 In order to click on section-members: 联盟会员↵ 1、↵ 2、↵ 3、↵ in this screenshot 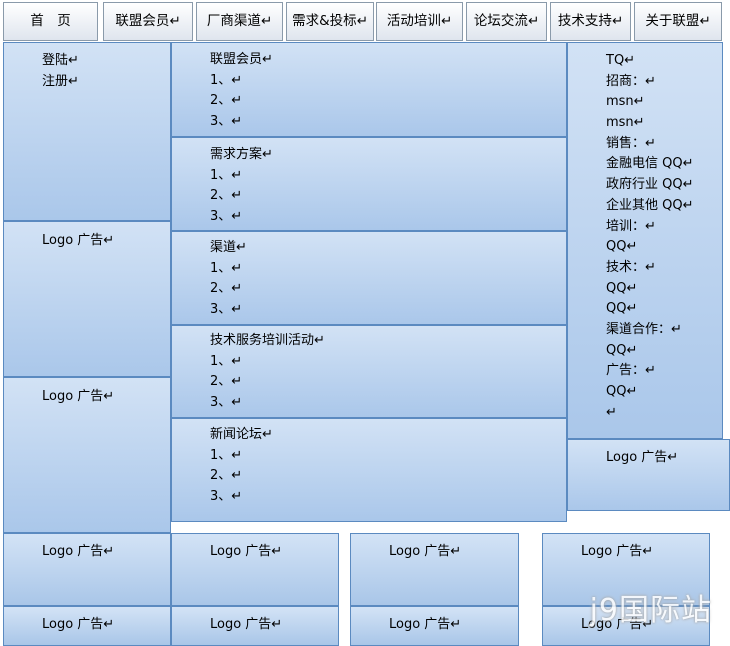, I will do `click(369, 89)`.